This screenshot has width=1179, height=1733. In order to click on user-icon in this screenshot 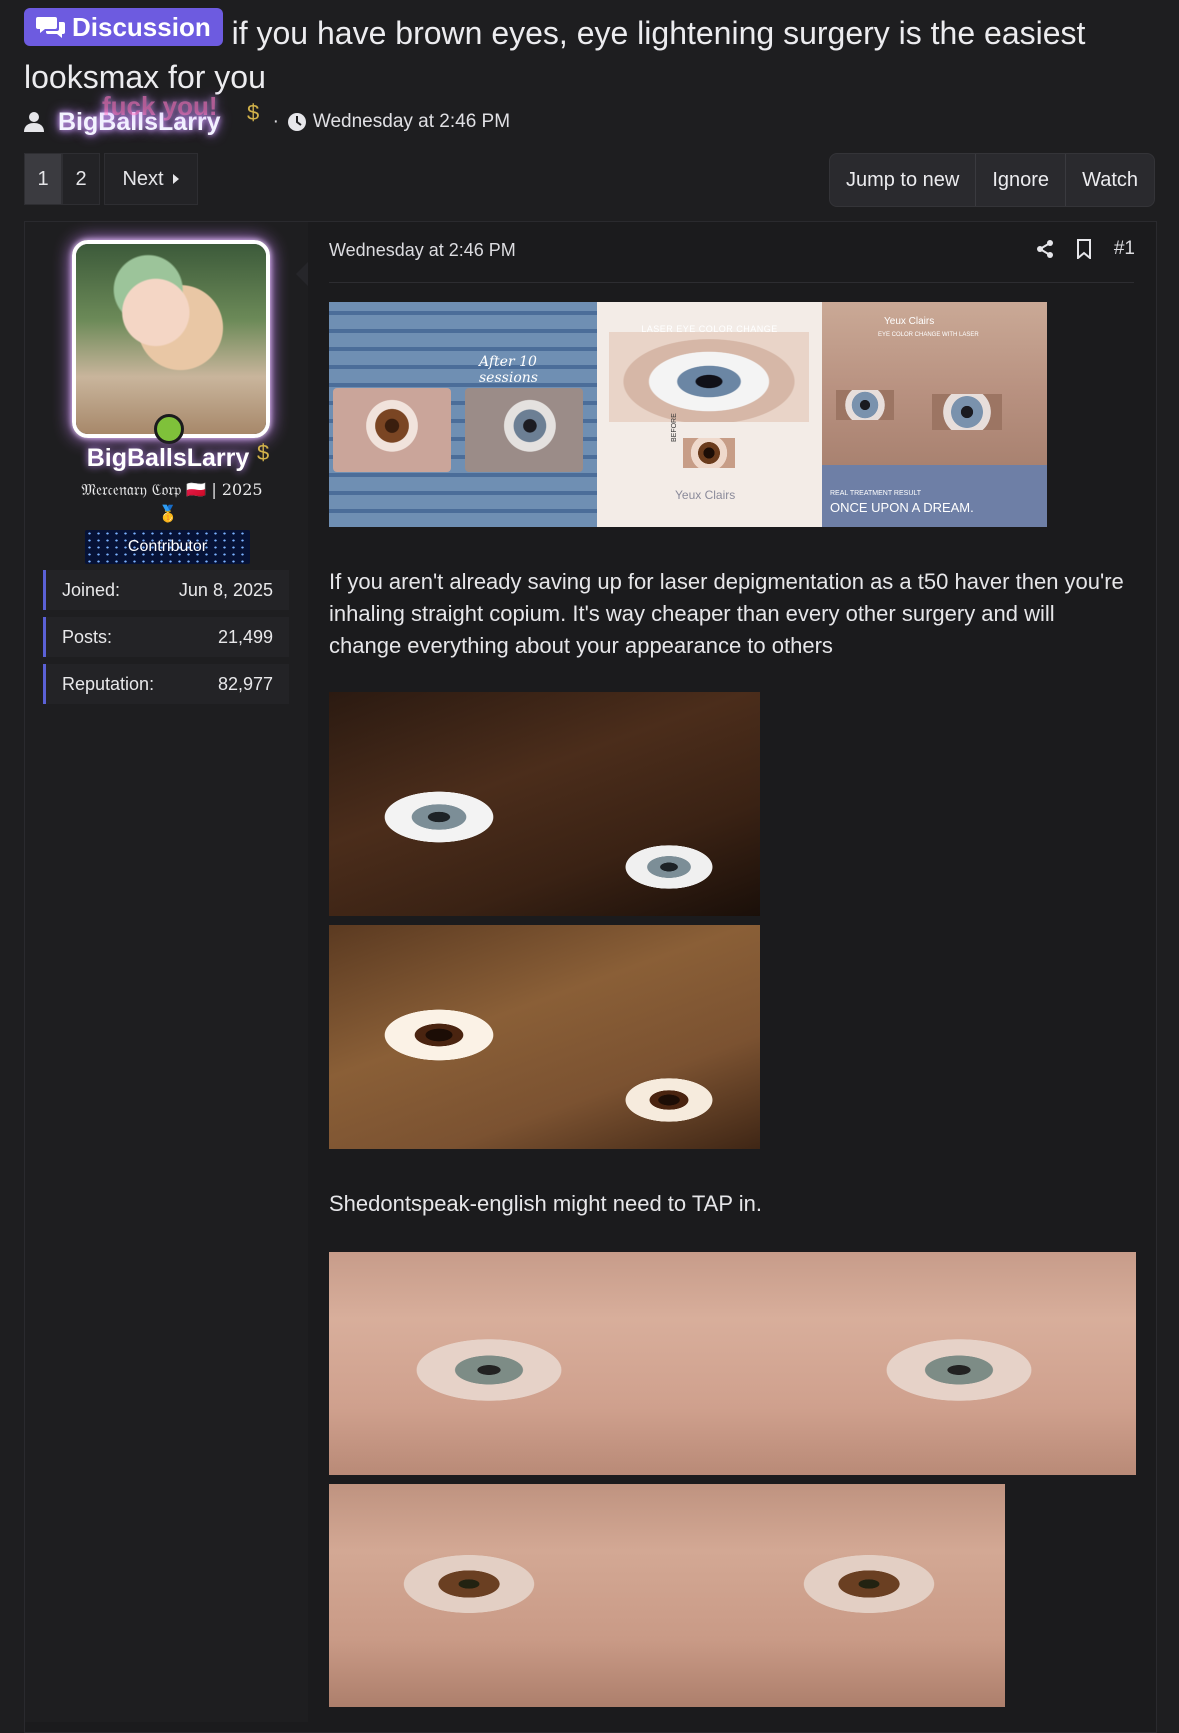, I will do `click(34, 122)`.